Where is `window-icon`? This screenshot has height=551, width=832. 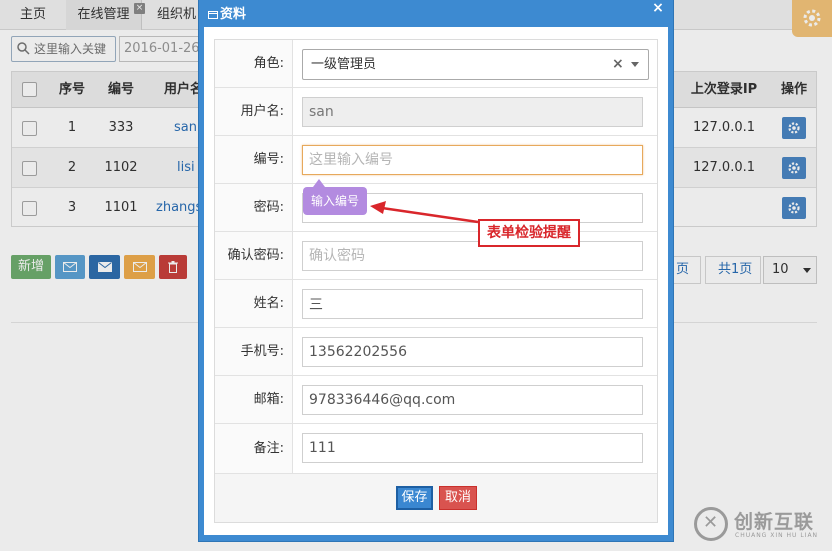
window-icon is located at coordinates (213, 15).